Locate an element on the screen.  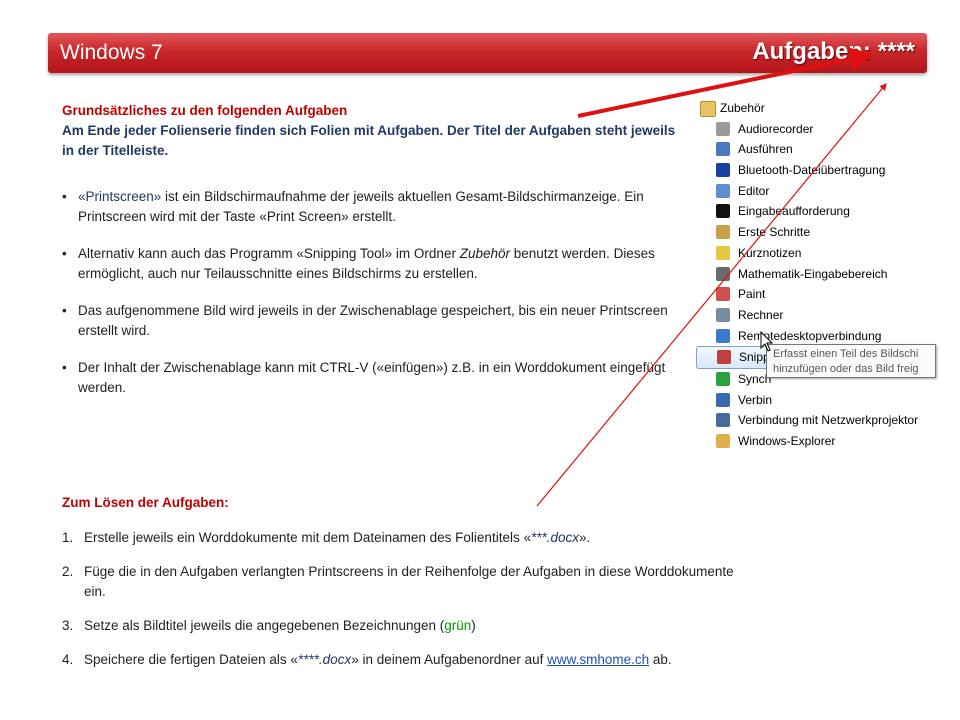
mouse-cursor-icon is located at coordinates (767, 341).